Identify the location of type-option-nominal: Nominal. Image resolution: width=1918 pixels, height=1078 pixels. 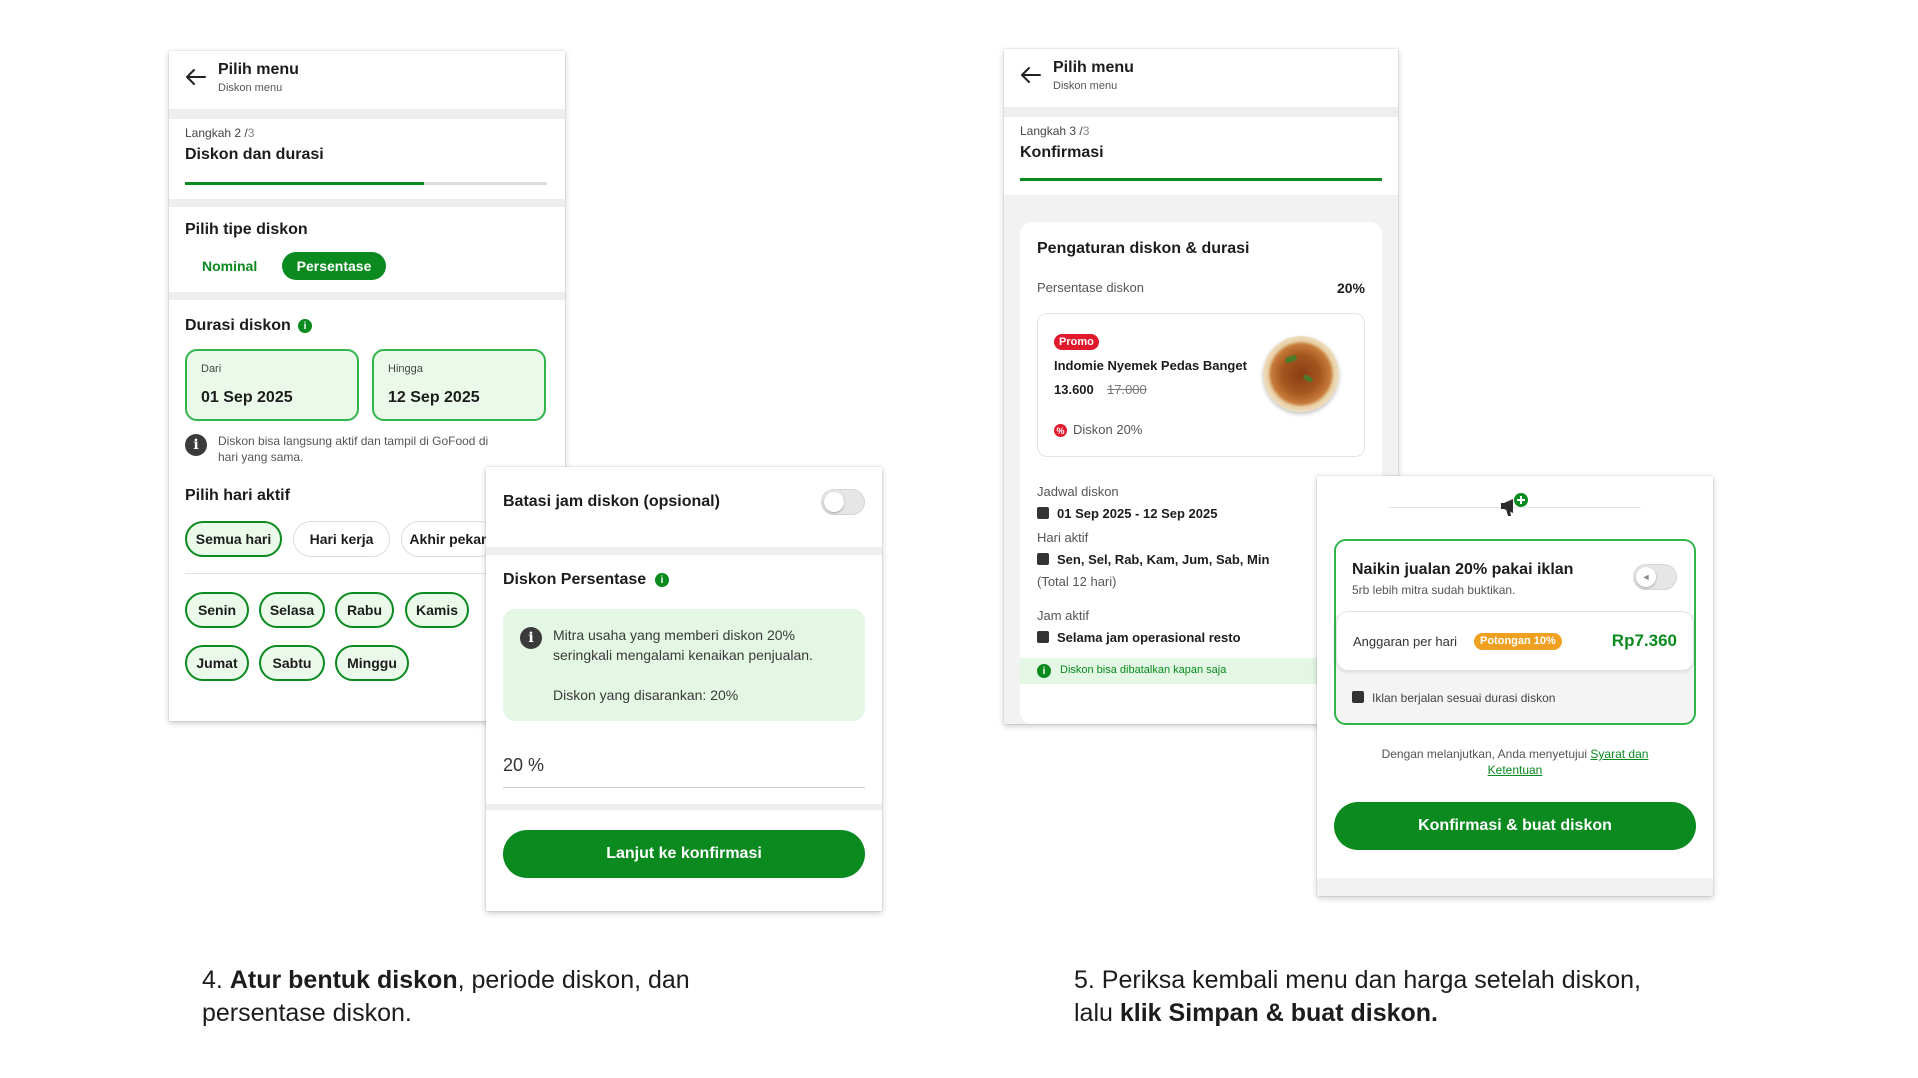
(229, 266).